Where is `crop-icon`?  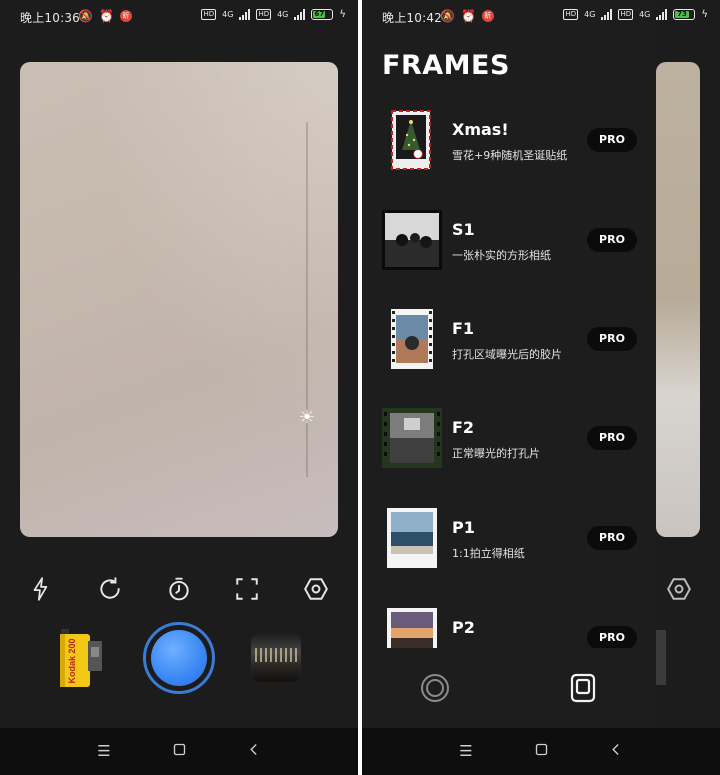 crop-icon is located at coordinates (247, 589).